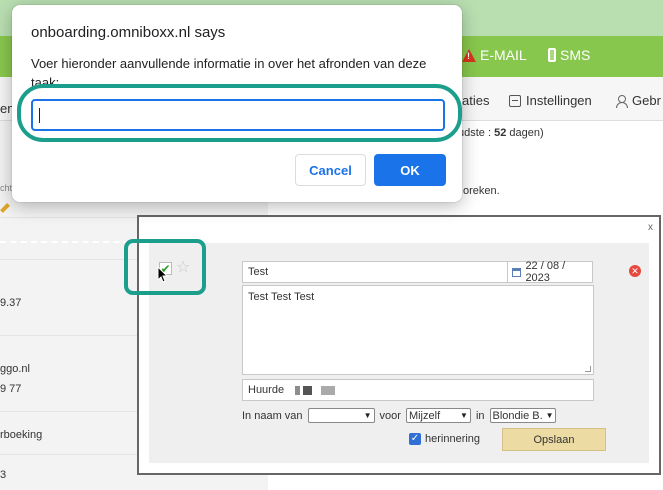  Describe the element at coordinates (552, 55) in the screenshot. I see `phone-icon` at that location.